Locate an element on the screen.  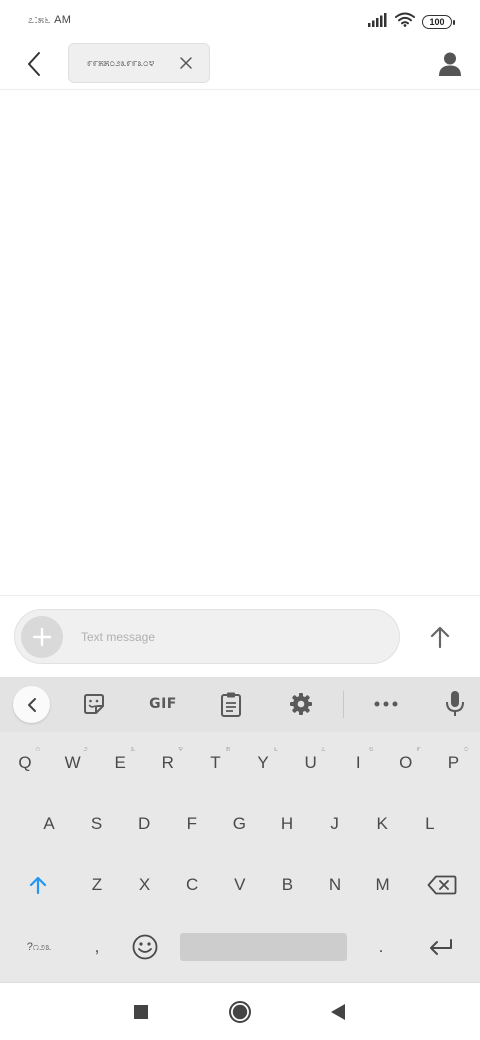
shift-key is located at coordinates (38, 885).